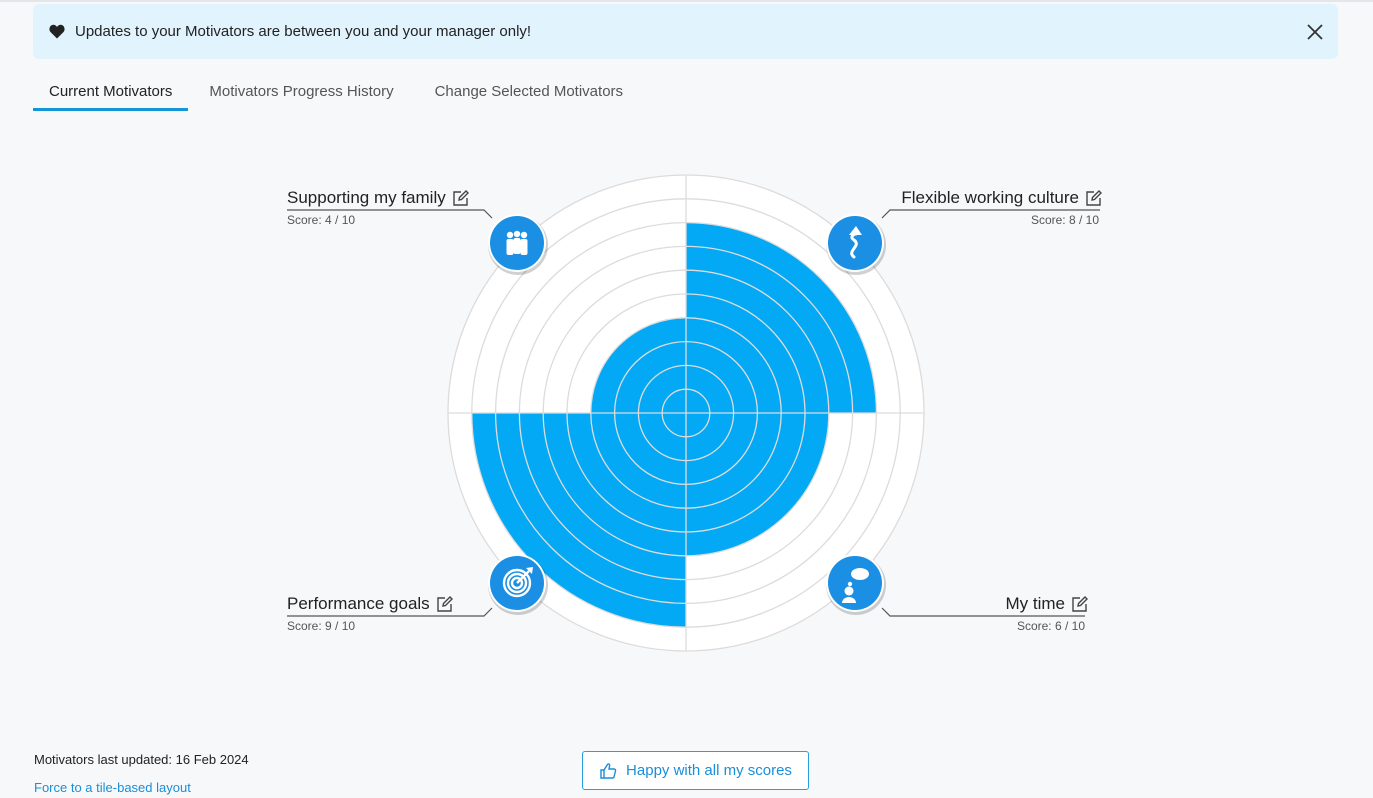  Describe the element at coordinates (358, 603) in the screenshot. I see `motivator-name: Performance goals` at that location.